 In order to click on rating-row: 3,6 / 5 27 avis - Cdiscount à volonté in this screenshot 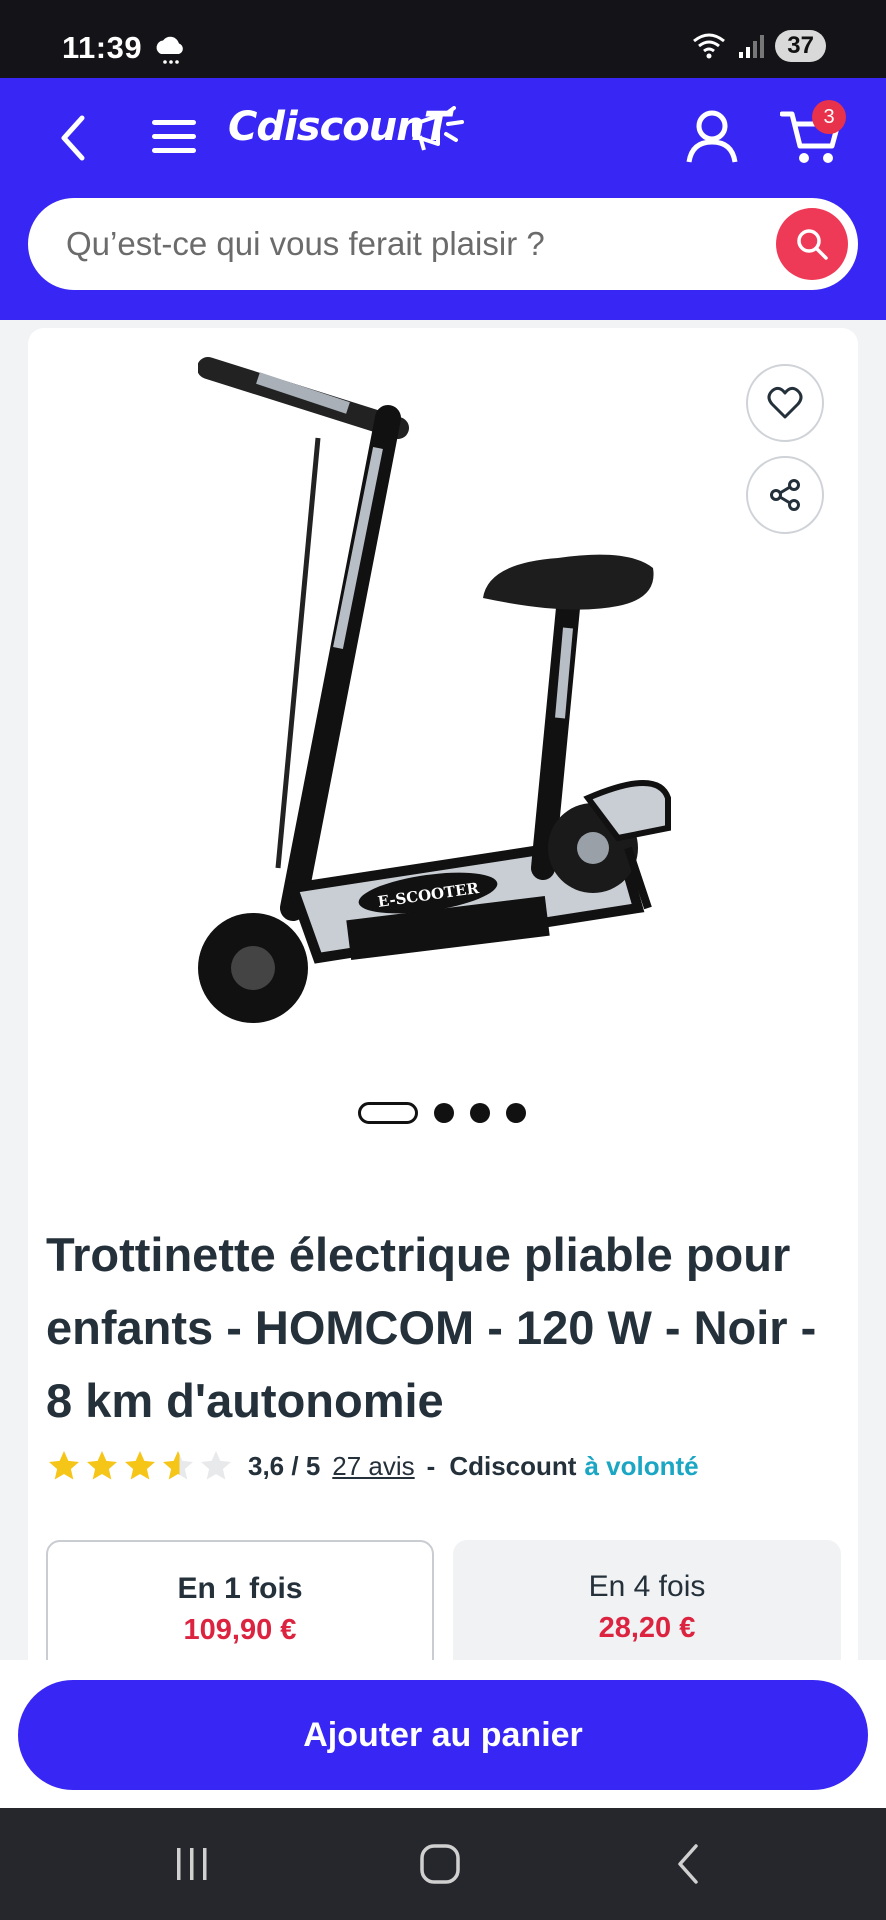, I will do `click(372, 1466)`.